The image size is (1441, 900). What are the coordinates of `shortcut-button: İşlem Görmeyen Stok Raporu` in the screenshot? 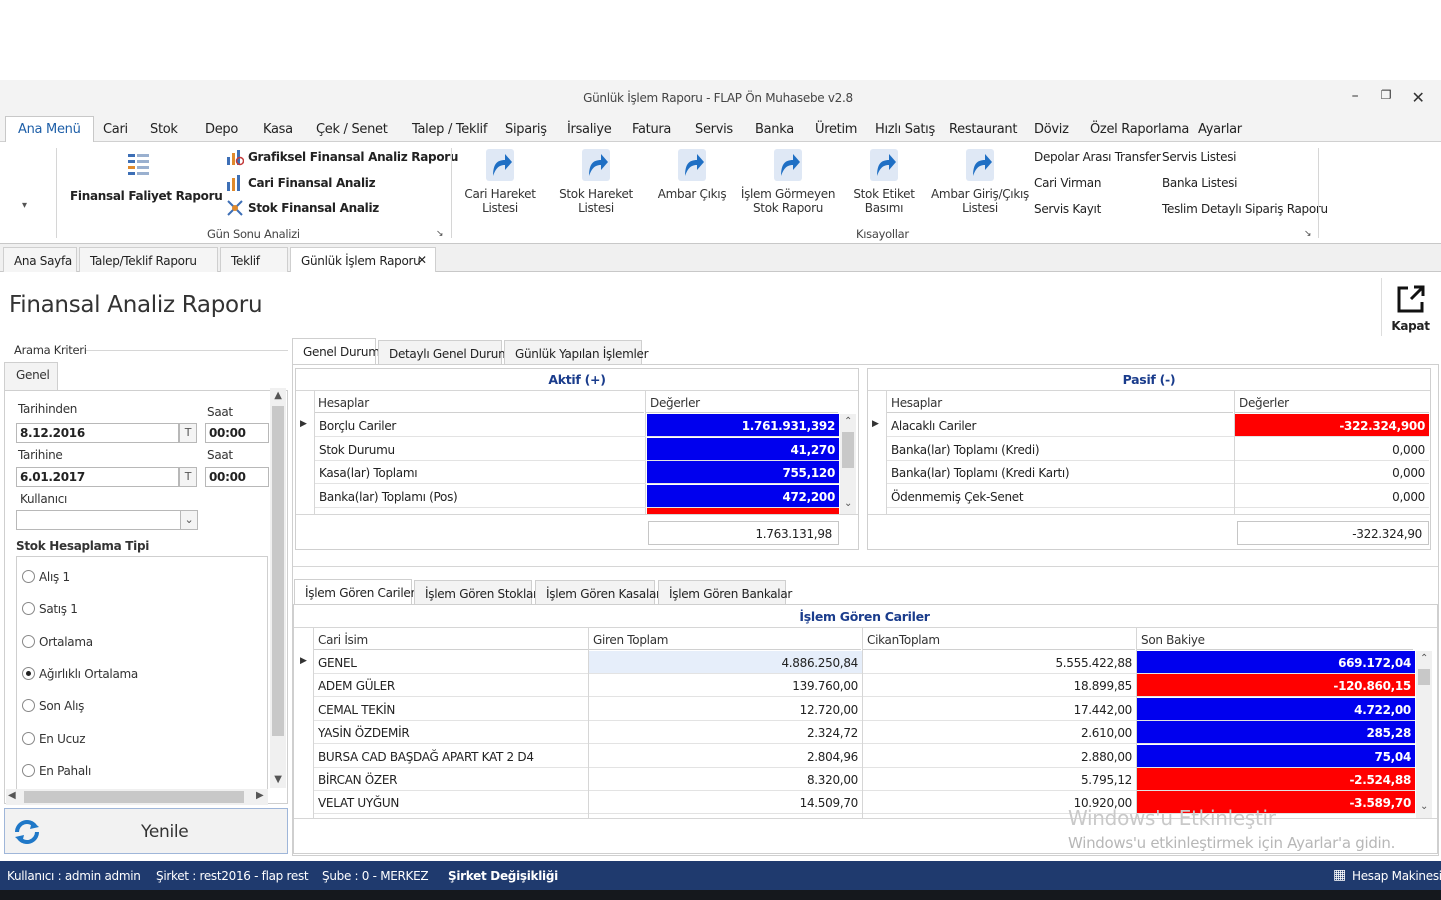 It's located at (788, 186).